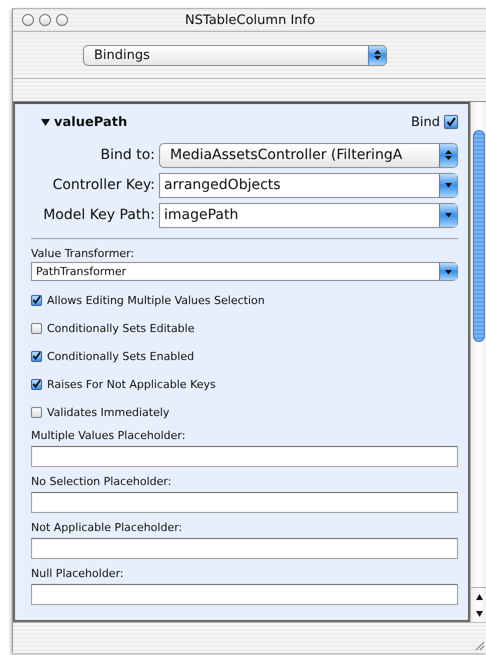 The width and height of the screenshot is (486, 655). Describe the element at coordinates (107, 527) in the screenshot. I see `field-label: Not Applicable Placeholder:` at that location.